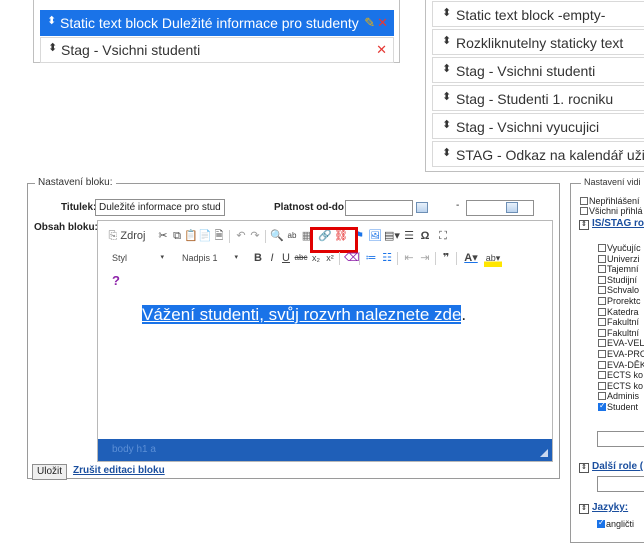 The width and height of the screenshot is (644, 543). Describe the element at coordinates (387, 258) in the screenshot. I see `bulleted-list-icon: ☷` at that location.